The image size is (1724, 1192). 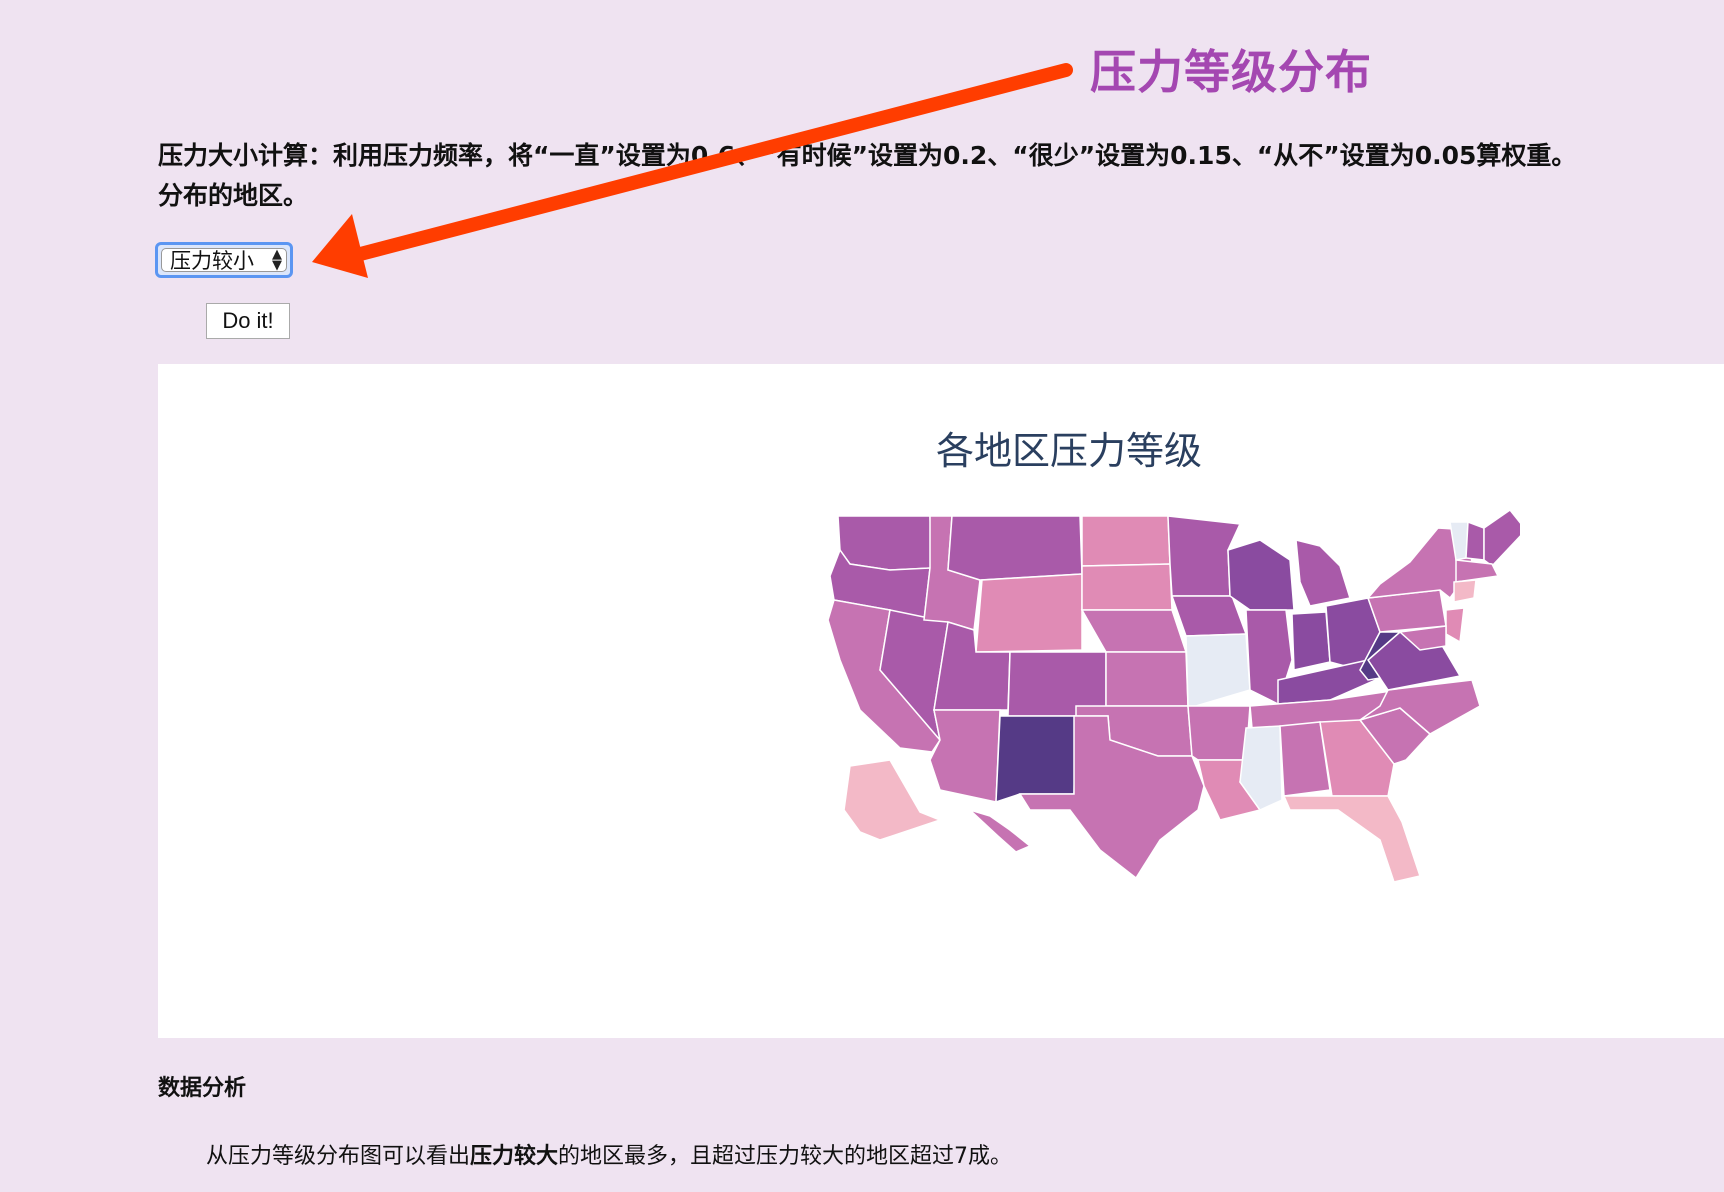 I want to click on state-ia, so click(x=1209, y=616).